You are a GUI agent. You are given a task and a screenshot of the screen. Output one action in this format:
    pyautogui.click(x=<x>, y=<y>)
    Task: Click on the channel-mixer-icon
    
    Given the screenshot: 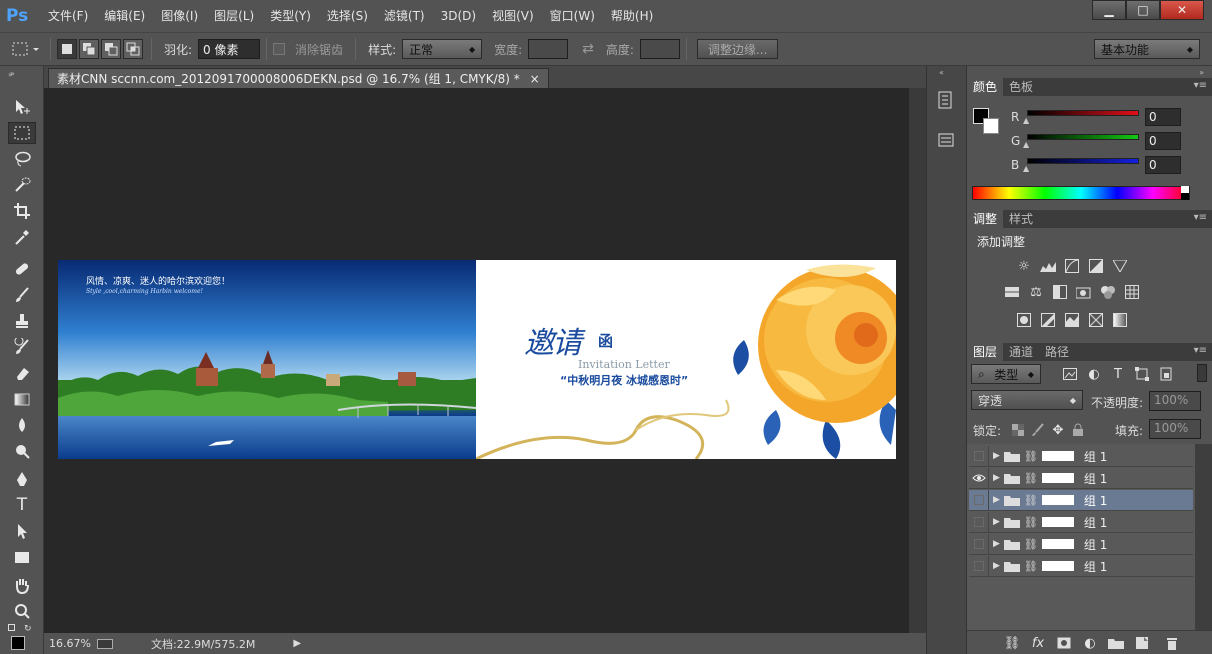 What is the action you would take?
    pyautogui.click(x=1108, y=292)
    